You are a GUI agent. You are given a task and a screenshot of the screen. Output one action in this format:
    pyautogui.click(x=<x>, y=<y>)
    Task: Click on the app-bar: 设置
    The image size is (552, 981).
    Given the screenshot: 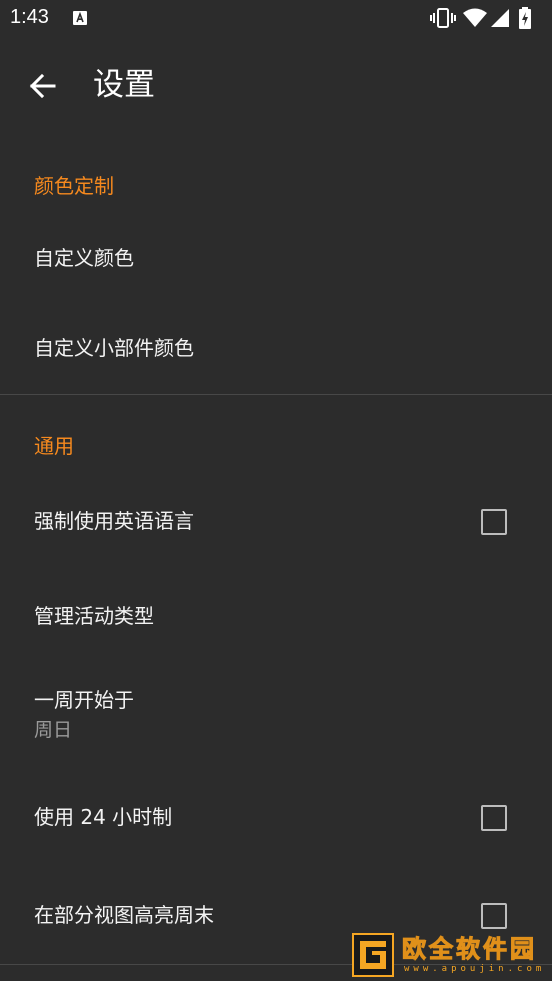 What is the action you would take?
    pyautogui.click(x=276, y=86)
    